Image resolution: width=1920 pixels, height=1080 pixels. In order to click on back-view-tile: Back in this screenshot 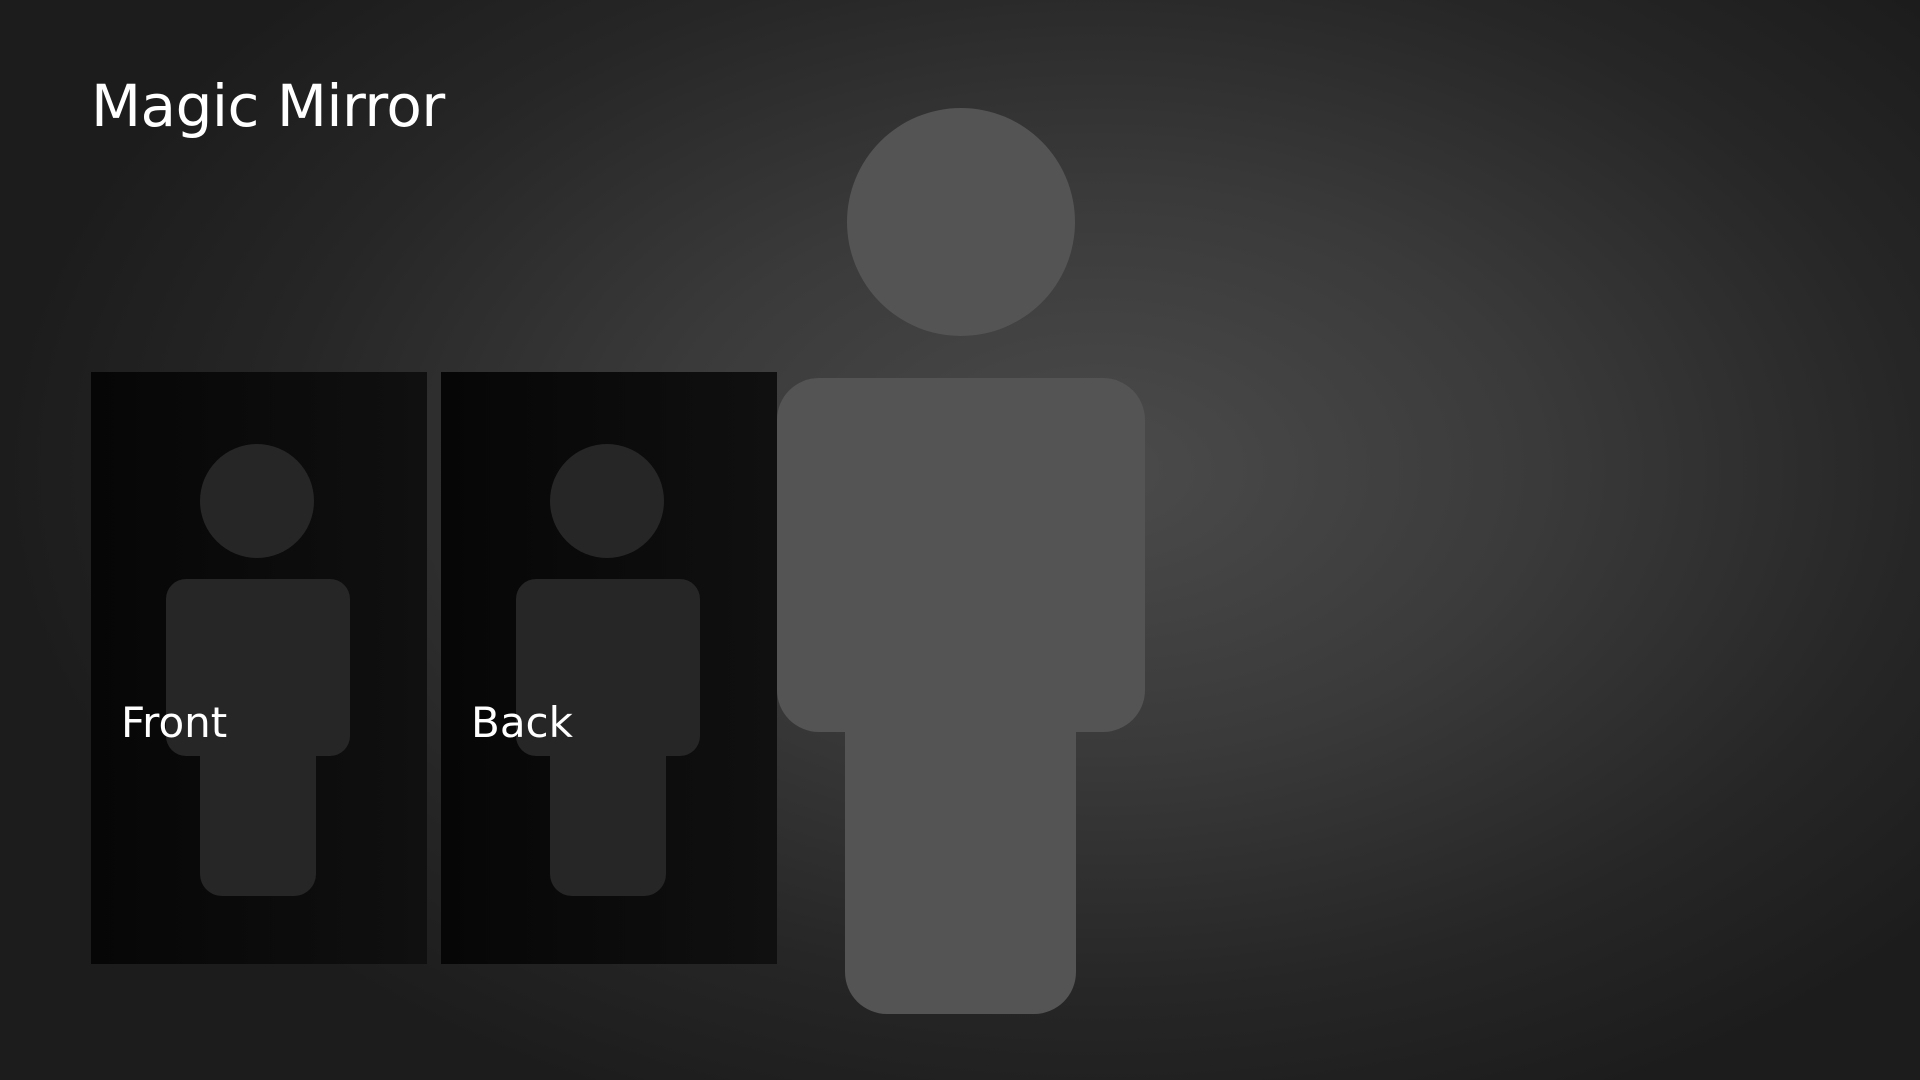, I will do `click(609, 668)`.